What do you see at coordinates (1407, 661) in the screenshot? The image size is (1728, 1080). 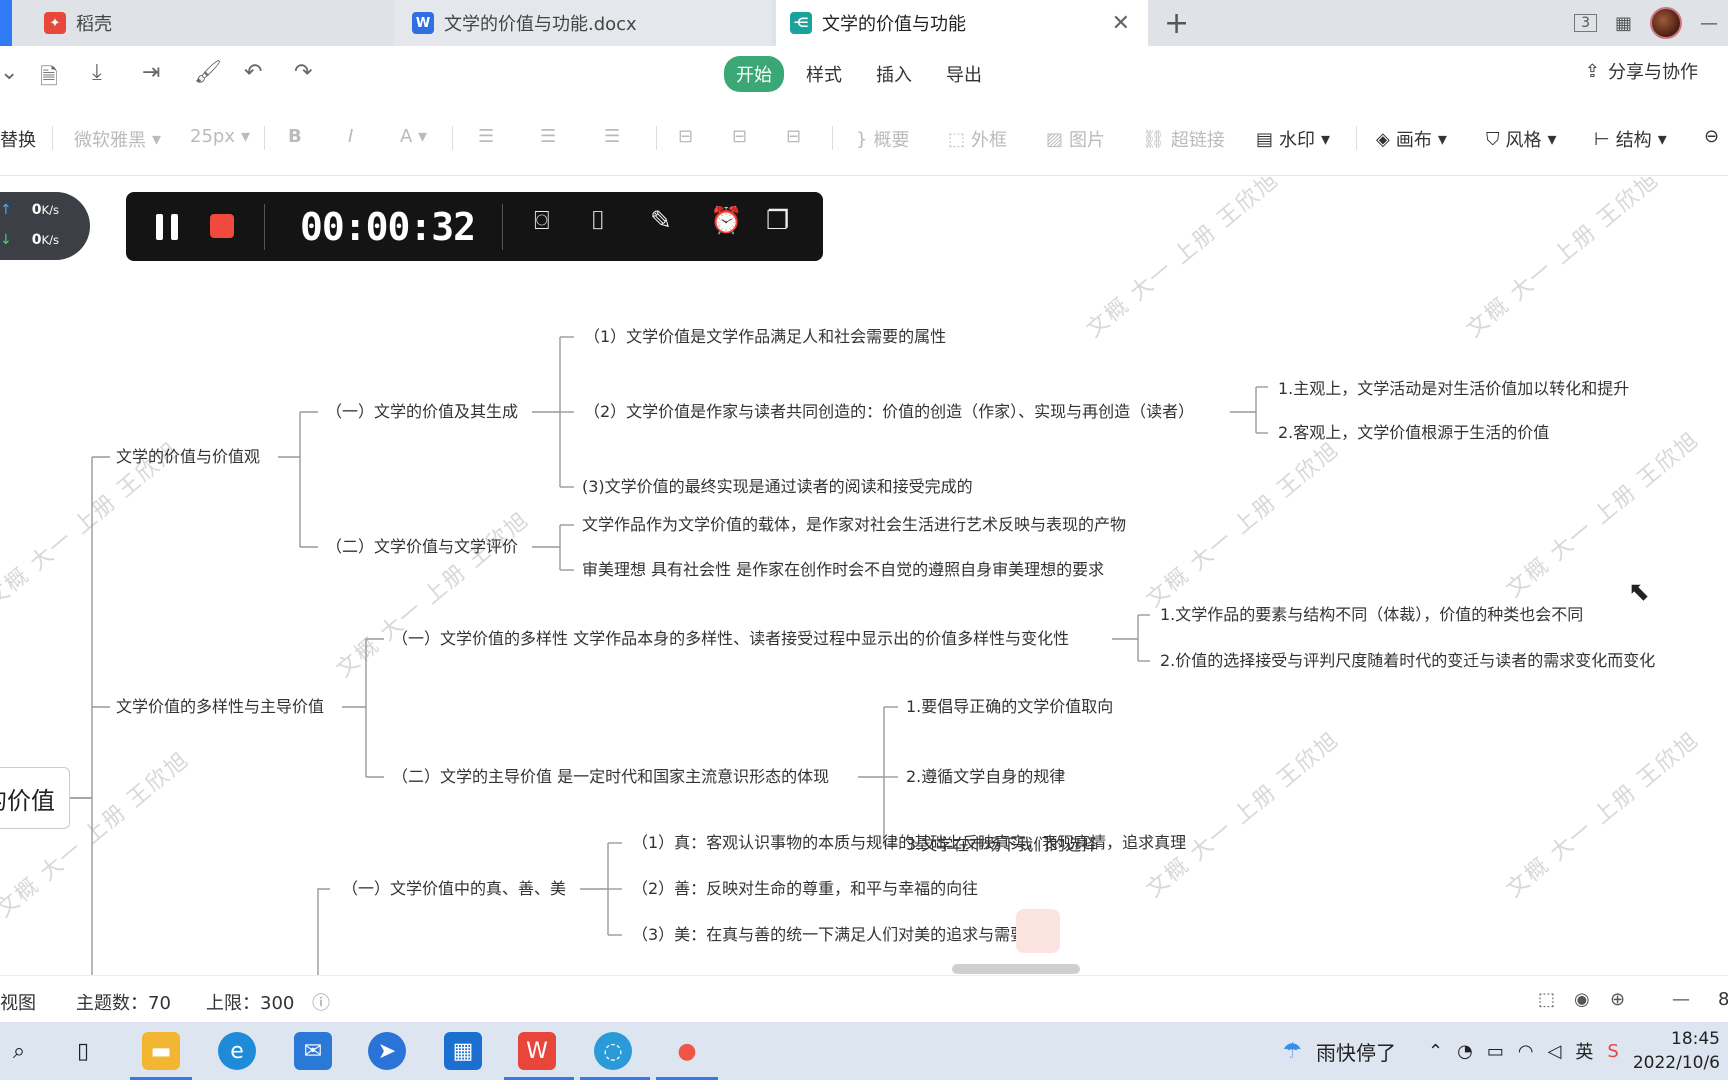 I see `topic-item: 2.价值的选择接受与评判尺度随着时代的变迁与读者的需求变化而变化` at bounding box center [1407, 661].